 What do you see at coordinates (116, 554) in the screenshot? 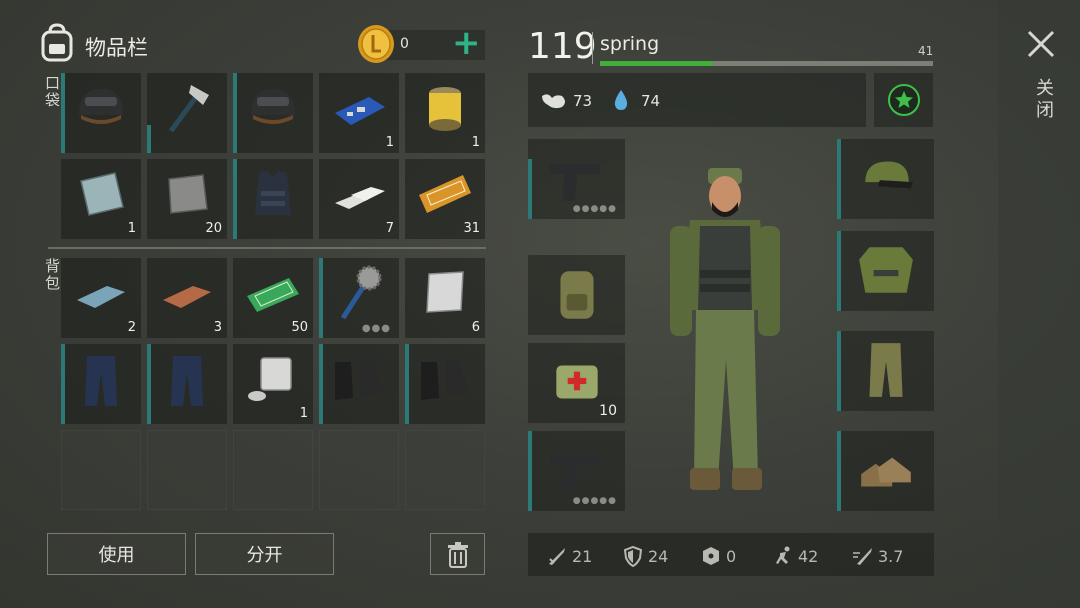
I see `use-button: 使用` at bounding box center [116, 554].